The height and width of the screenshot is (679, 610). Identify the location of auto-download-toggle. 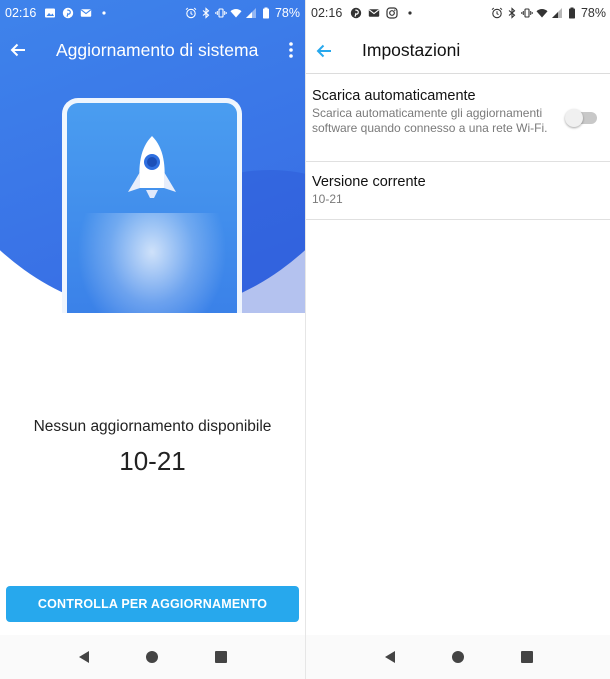
(581, 118).